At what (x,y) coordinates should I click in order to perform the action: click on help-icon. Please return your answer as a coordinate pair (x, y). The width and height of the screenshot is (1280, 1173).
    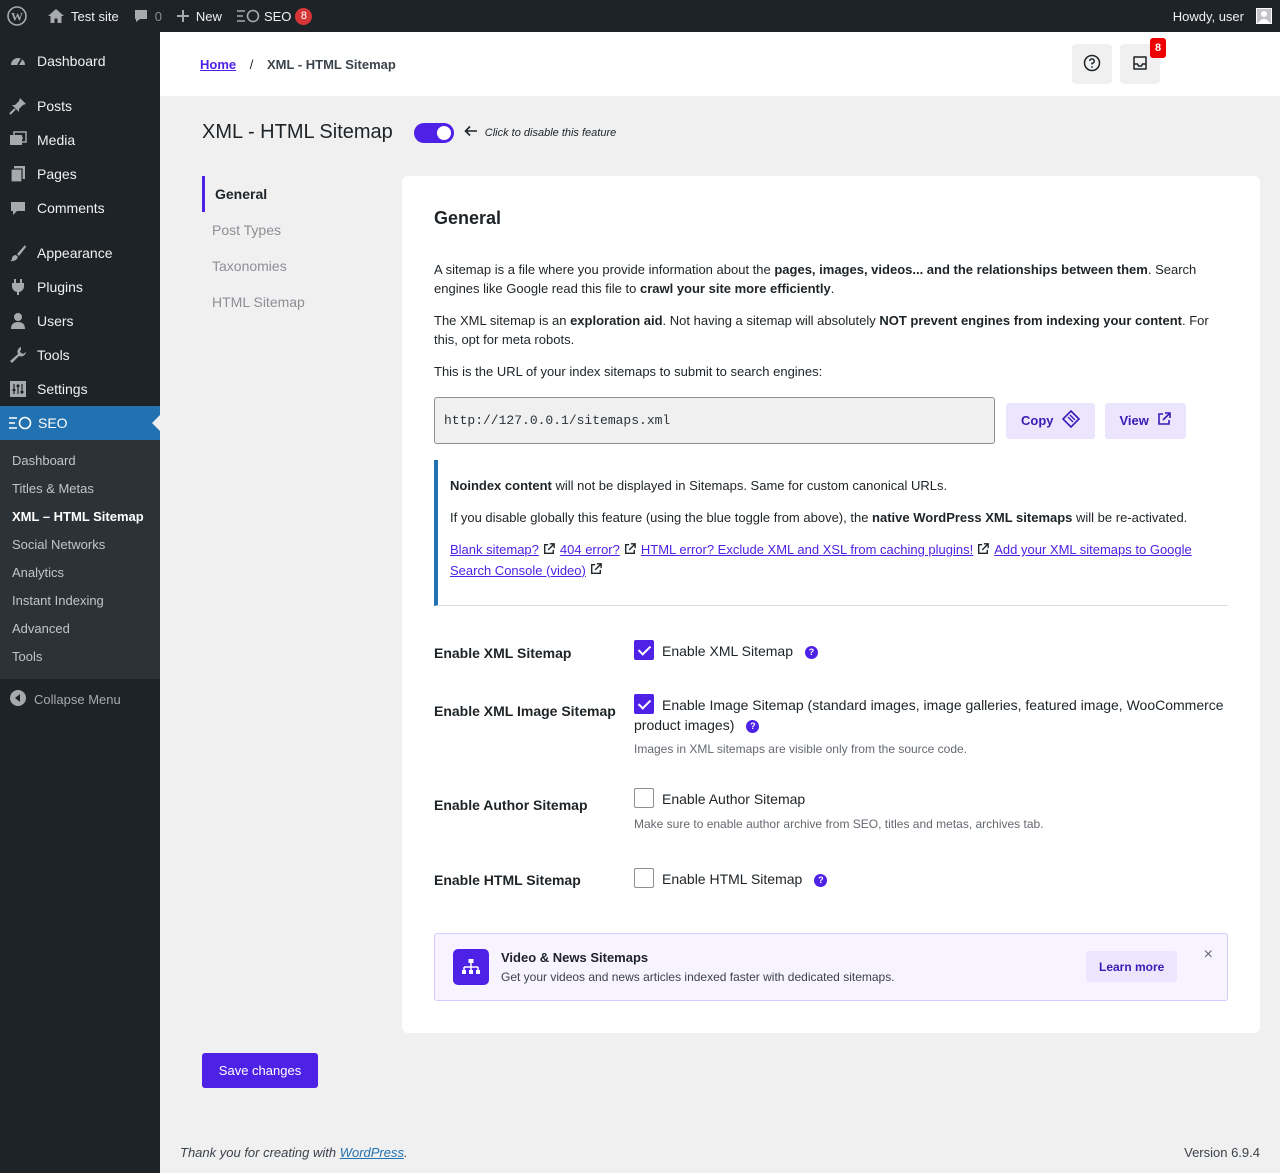
    Looking at the image, I should click on (1092, 64).